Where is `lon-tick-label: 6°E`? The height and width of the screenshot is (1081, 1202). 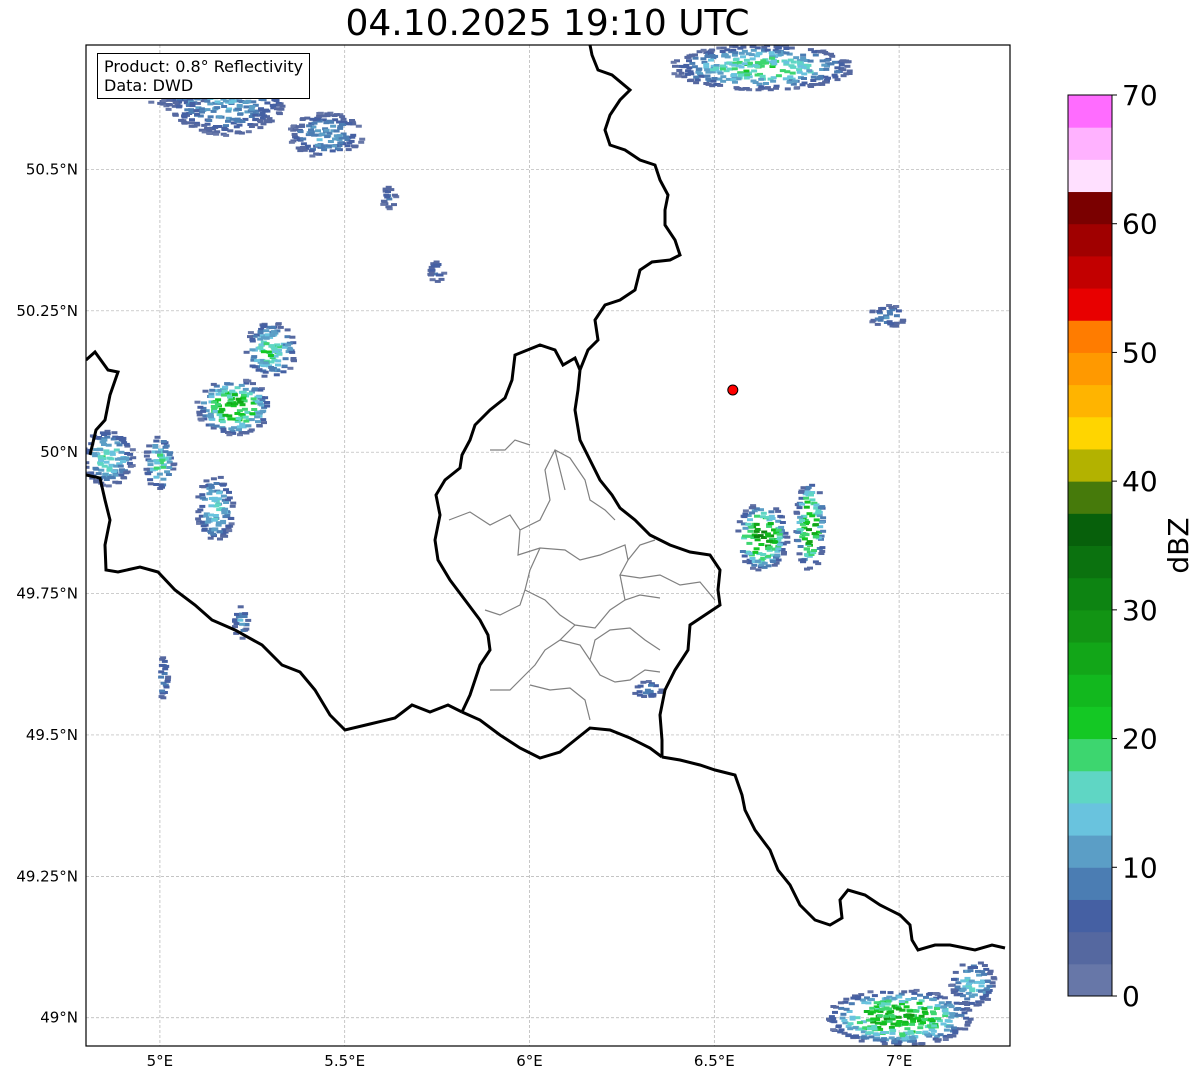
lon-tick-label: 6°E is located at coordinates (529, 1061).